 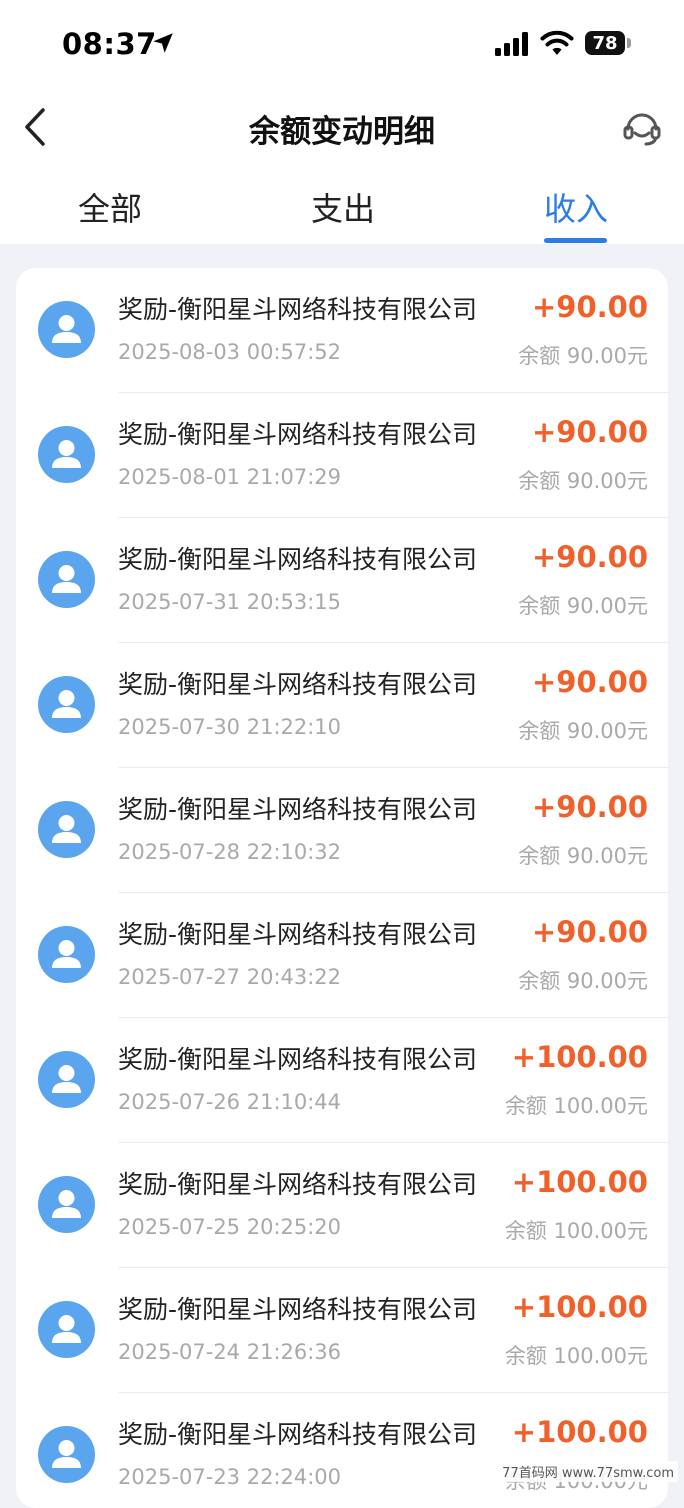 What do you see at coordinates (230, 1352) in the screenshot?
I see `record-time: 2025-07-24 21:26:36` at bounding box center [230, 1352].